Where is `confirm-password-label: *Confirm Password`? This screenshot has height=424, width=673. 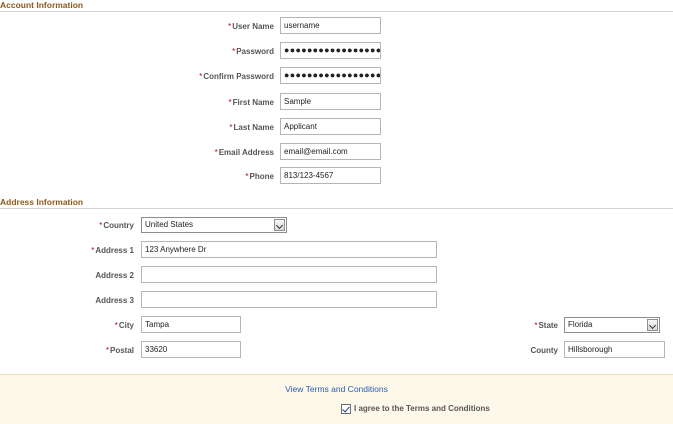 confirm-password-label: *Confirm Password is located at coordinates (236, 76).